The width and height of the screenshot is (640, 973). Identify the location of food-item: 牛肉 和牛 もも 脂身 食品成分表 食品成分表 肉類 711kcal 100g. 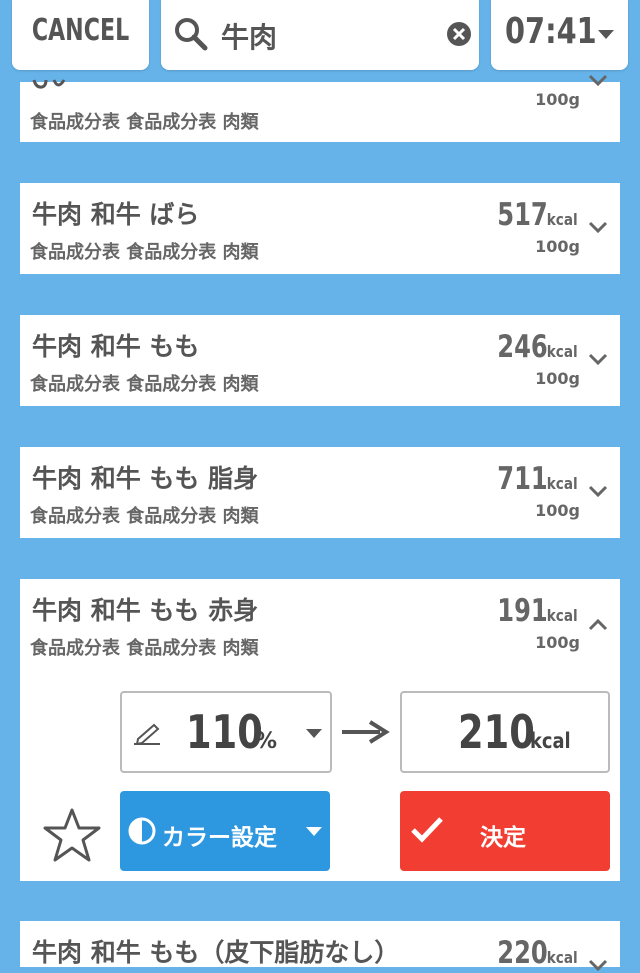
(320, 492).